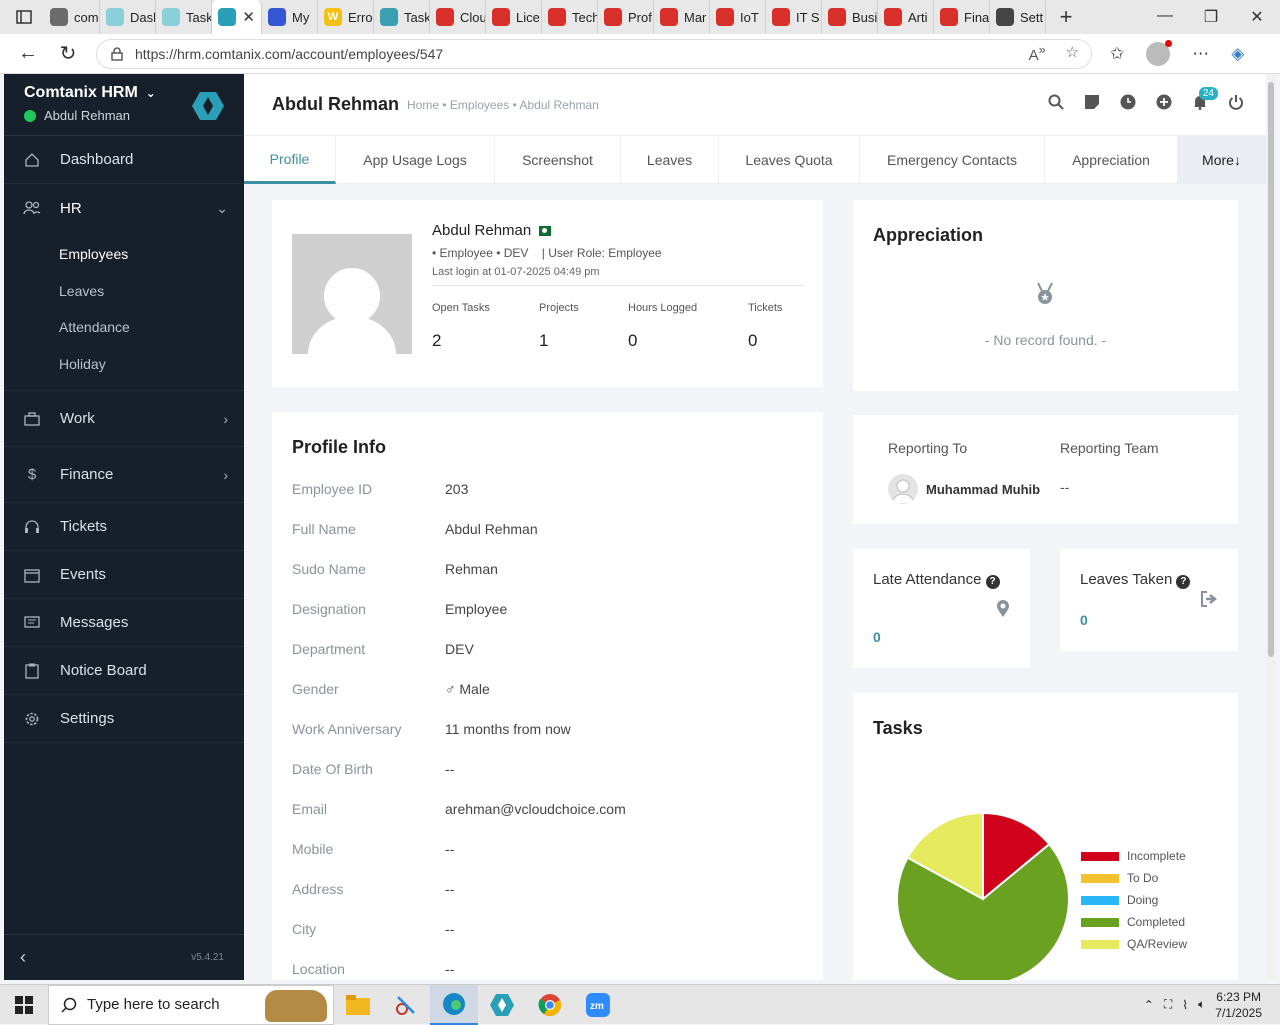 The width and height of the screenshot is (1280, 1025). I want to click on tab-emergency-contacts: Emergency Contacts, so click(952, 160).